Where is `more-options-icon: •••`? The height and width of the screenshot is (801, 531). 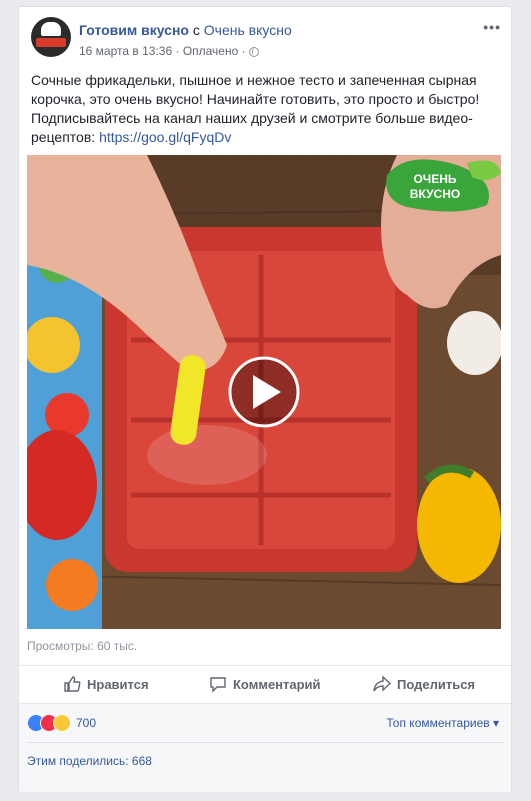 more-options-icon: ••• is located at coordinates (492, 27).